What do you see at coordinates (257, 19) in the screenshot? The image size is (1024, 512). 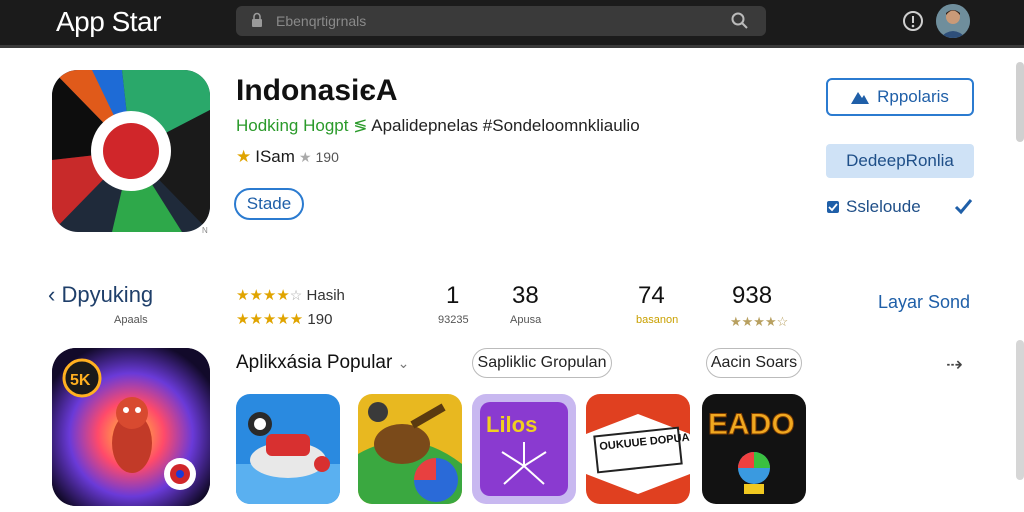 I see `lock-icon` at bounding box center [257, 19].